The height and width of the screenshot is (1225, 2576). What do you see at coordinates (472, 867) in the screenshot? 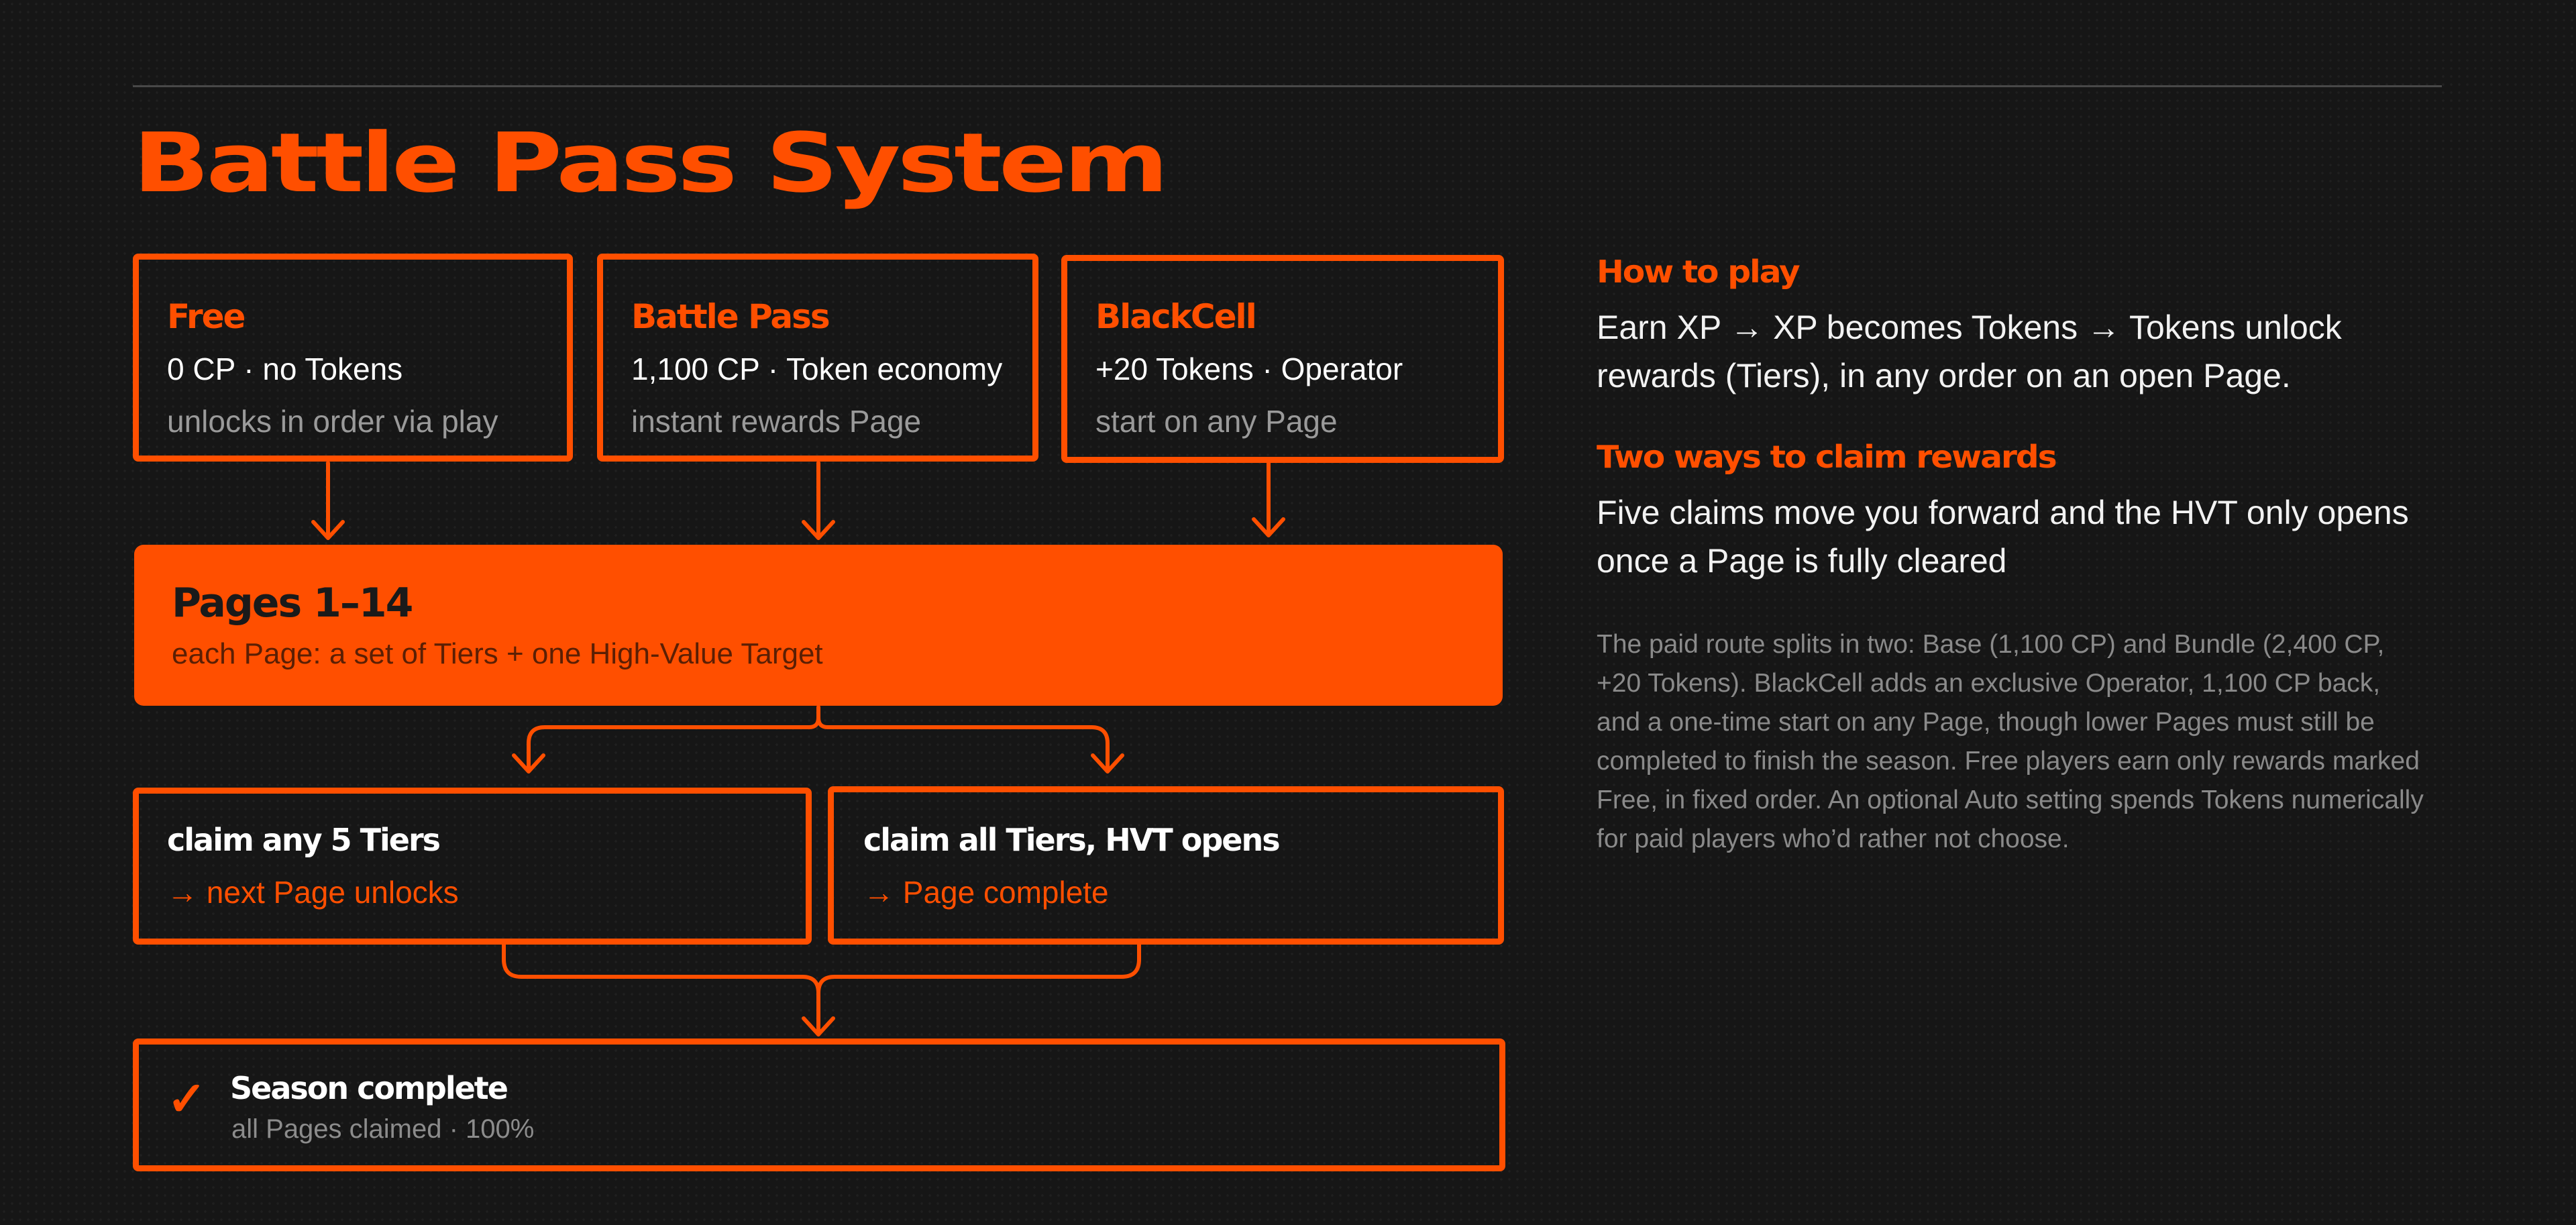
I see `claim-five-tiers-card: claim any 5 Tiers → next Page unlocks` at bounding box center [472, 867].